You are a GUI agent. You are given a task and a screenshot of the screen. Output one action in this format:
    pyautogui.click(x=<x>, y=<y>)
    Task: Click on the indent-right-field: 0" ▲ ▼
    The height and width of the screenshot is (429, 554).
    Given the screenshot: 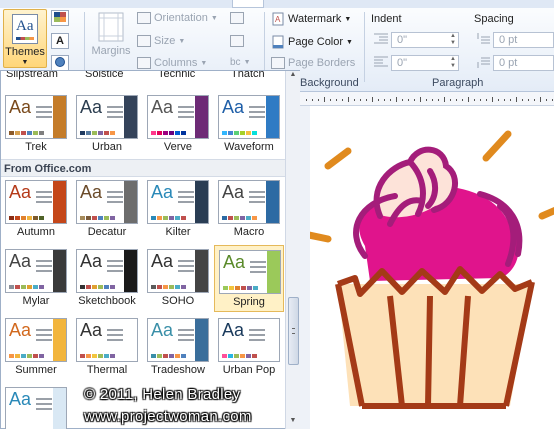 What is the action you would take?
    pyautogui.click(x=425, y=63)
    